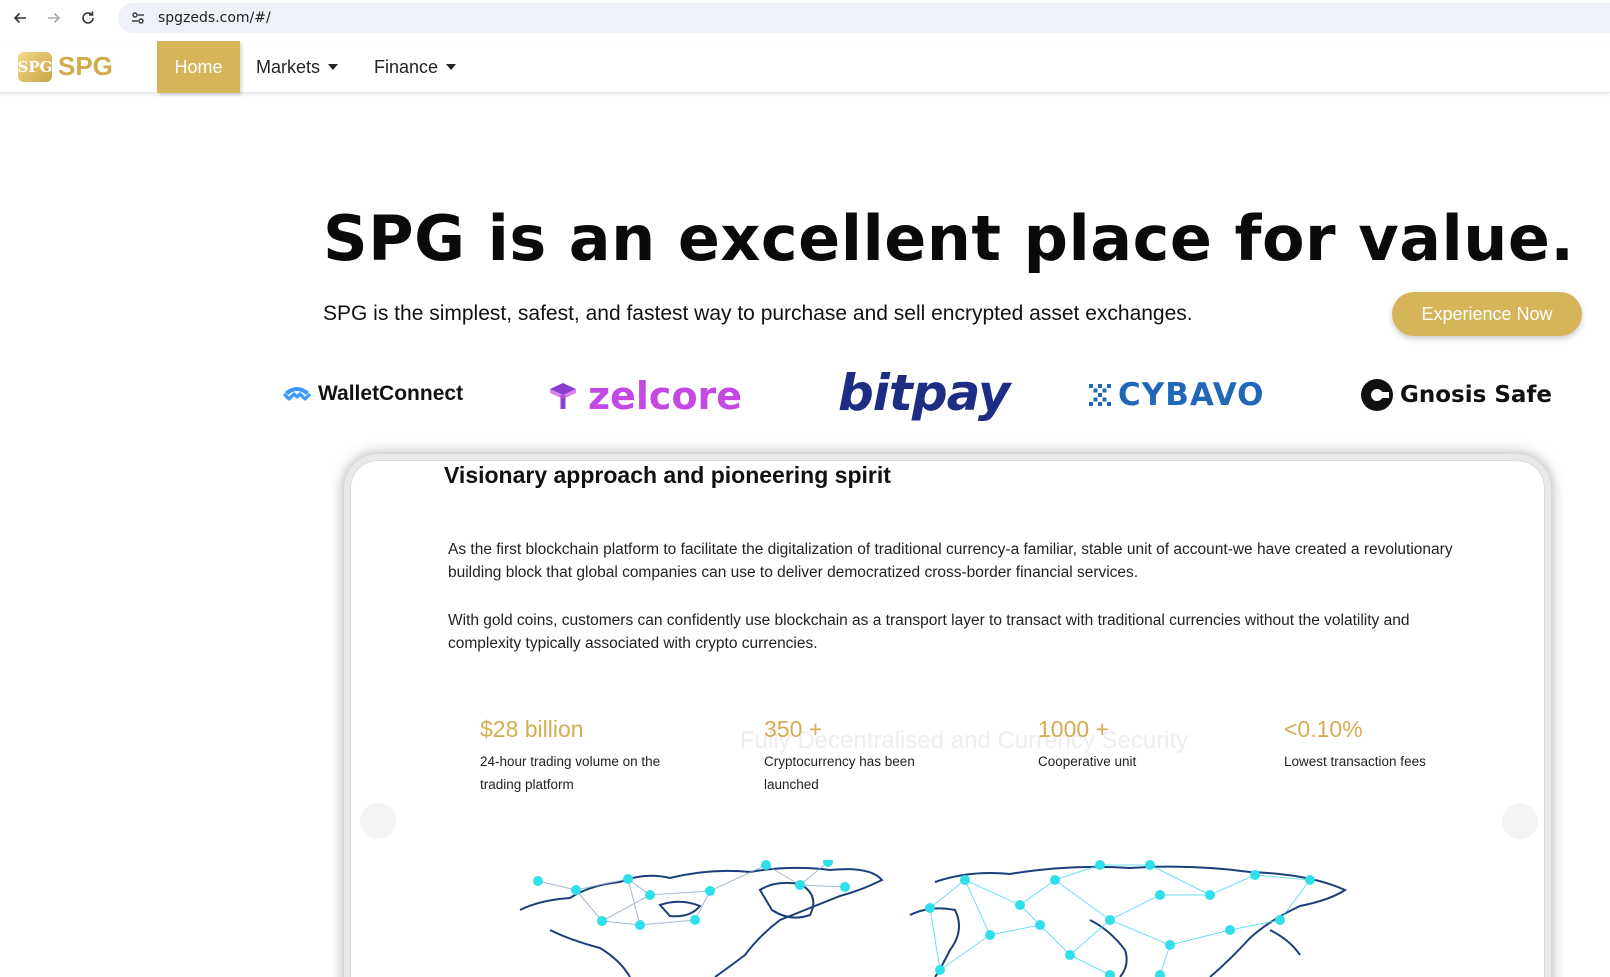 This screenshot has width=1610, height=977. Describe the element at coordinates (288, 66) in the screenshot. I see `nav-markets-label: Markets` at that location.